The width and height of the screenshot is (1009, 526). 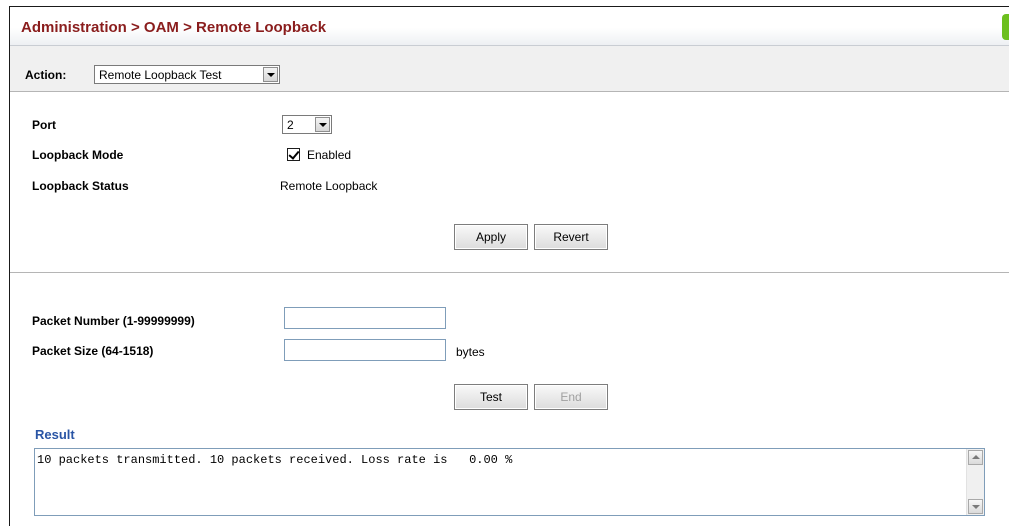 I want to click on page-title: Administration > OAM > Remote Loopback, so click(x=174, y=27).